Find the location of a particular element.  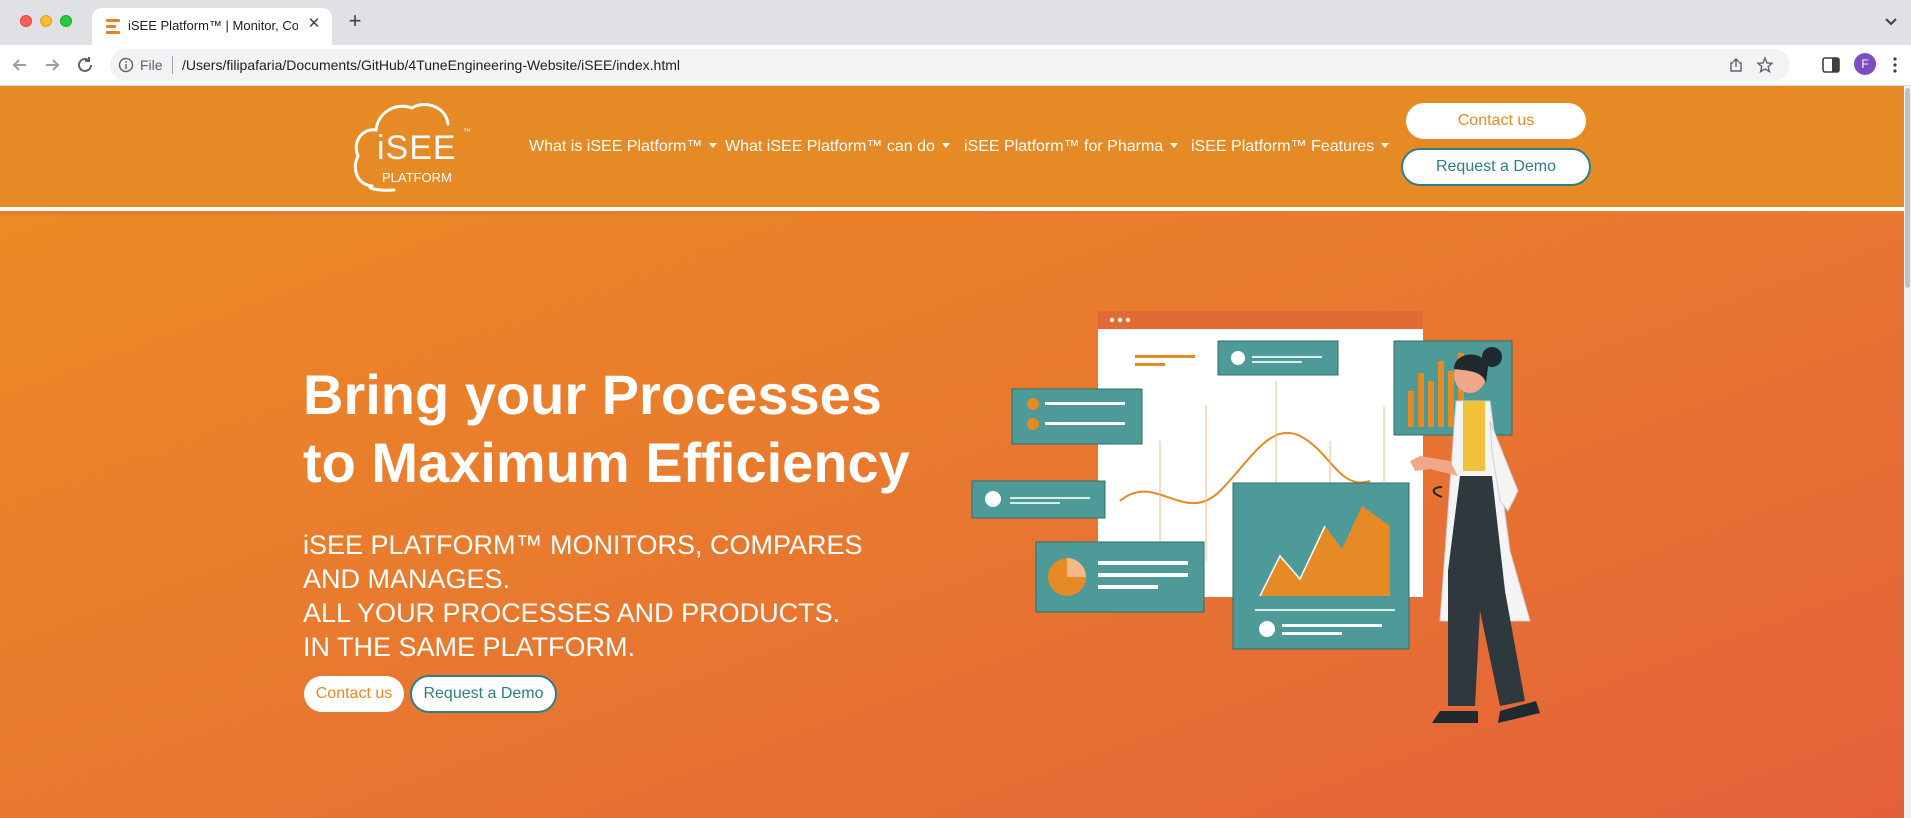

browser-tab-strip: iSEE Platform™ | Monitor, Compare ✕ + is located at coordinates (955, 22).